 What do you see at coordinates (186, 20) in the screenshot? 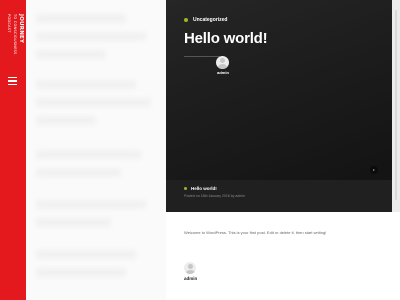
I see `category-dot-icon` at bounding box center [186, 20].